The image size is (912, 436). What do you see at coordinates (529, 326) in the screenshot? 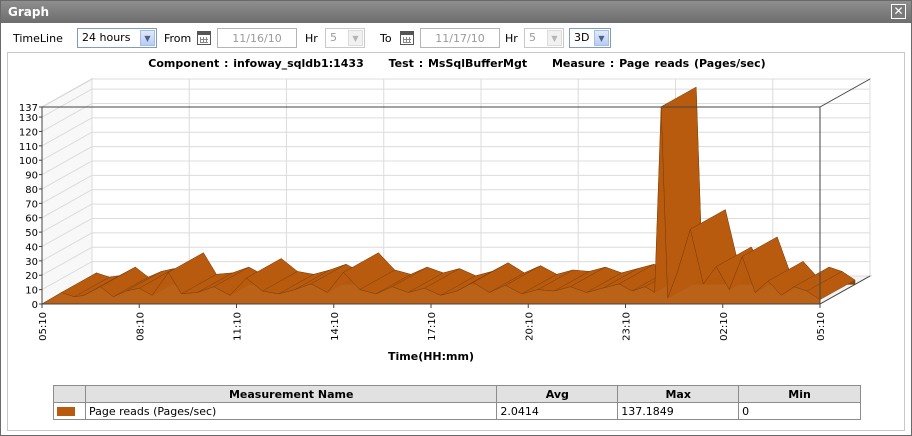
I see `x-tick-label: 20:10` at bounding box center [529, 326].